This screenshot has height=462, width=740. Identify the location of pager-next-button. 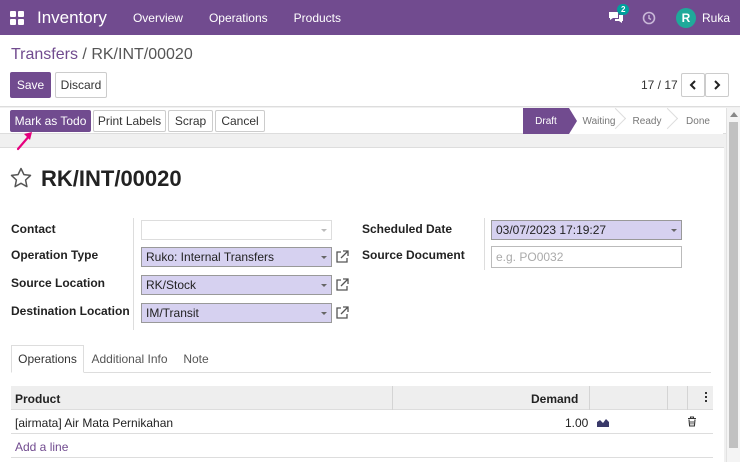
(717, 85).